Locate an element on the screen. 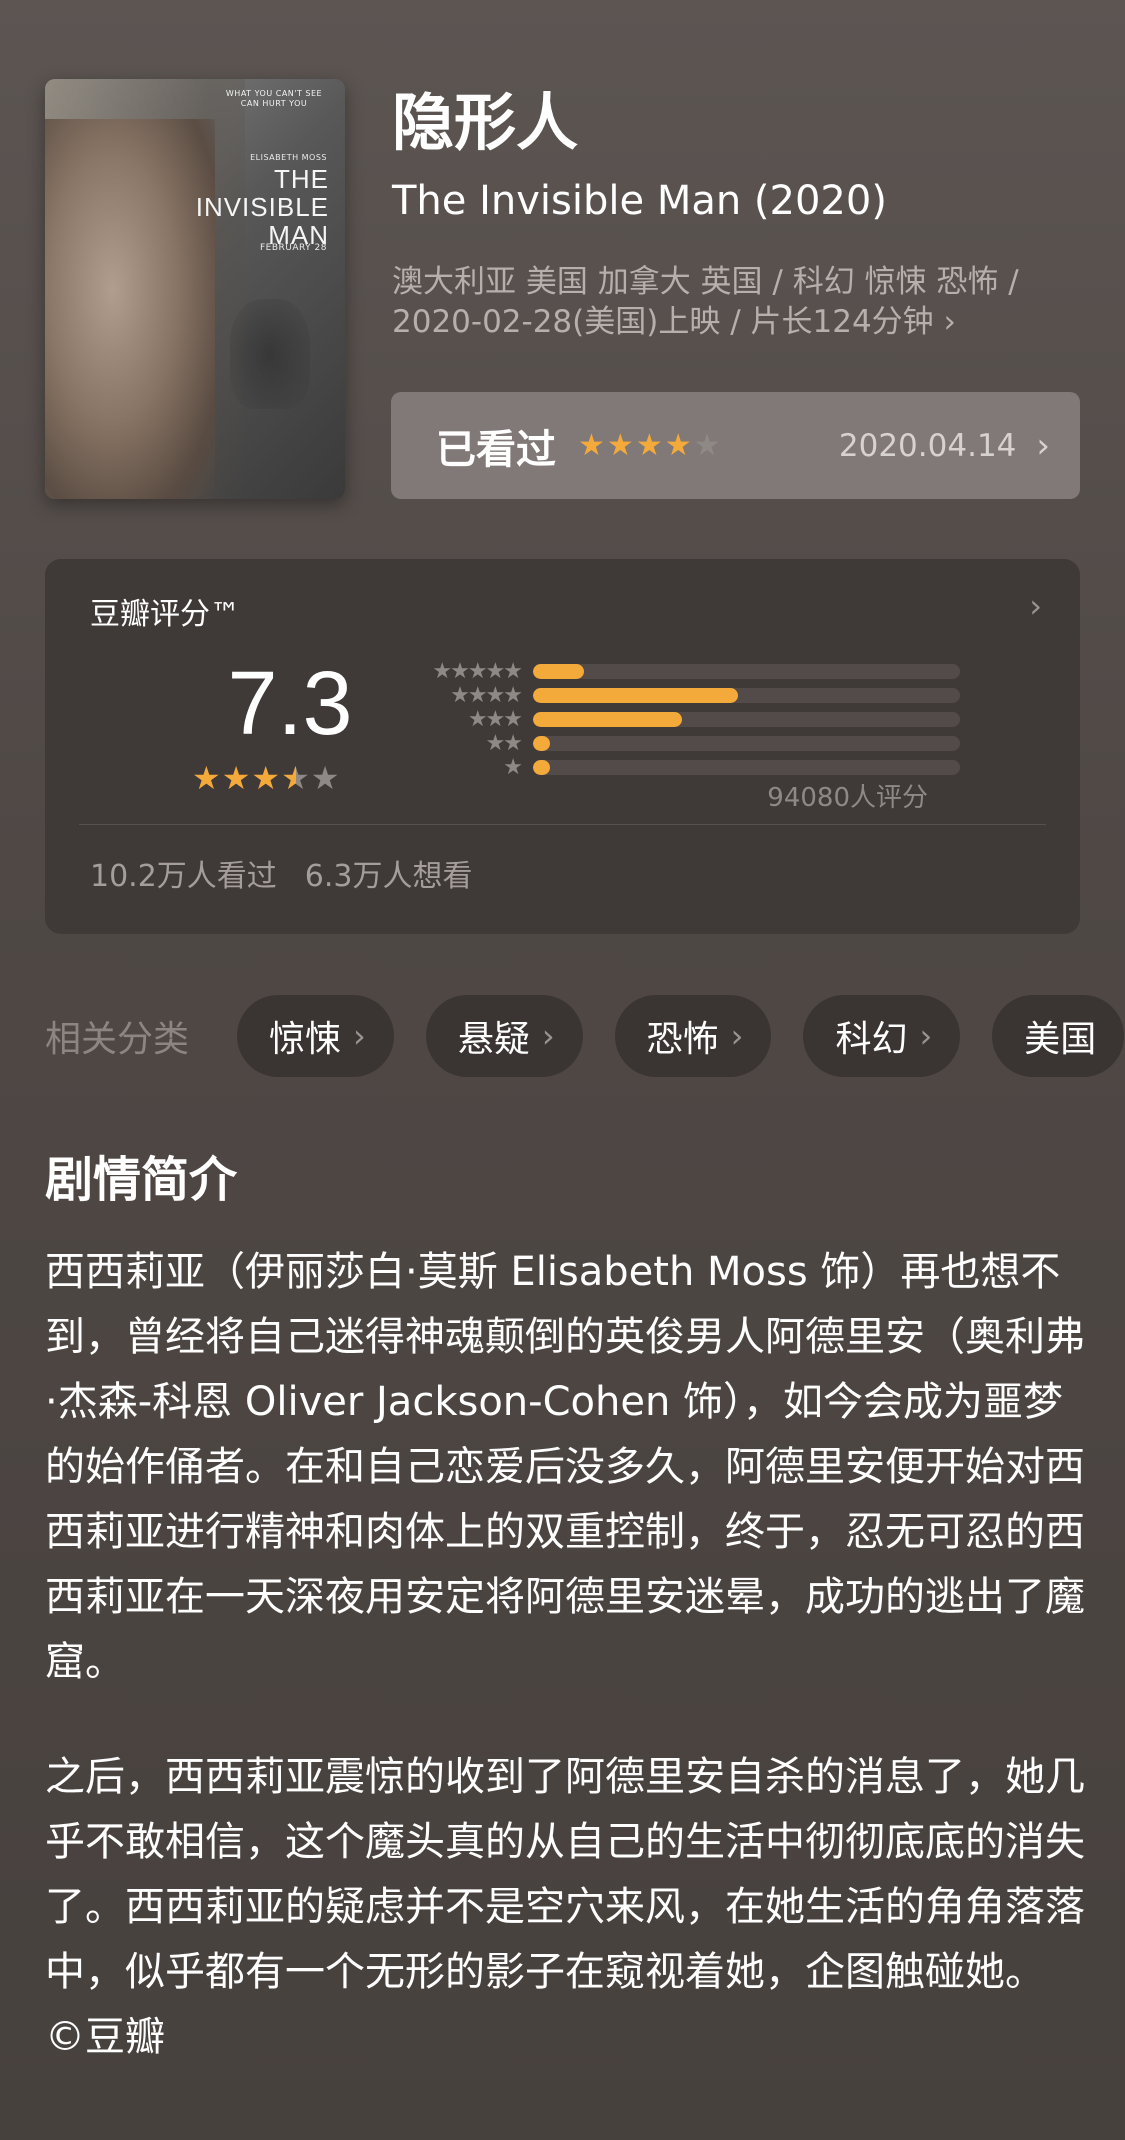 This screenshot has height=2140, width=1125. movie-title-en: The Invisible Man (2020) is located at coordinates (639, 201).